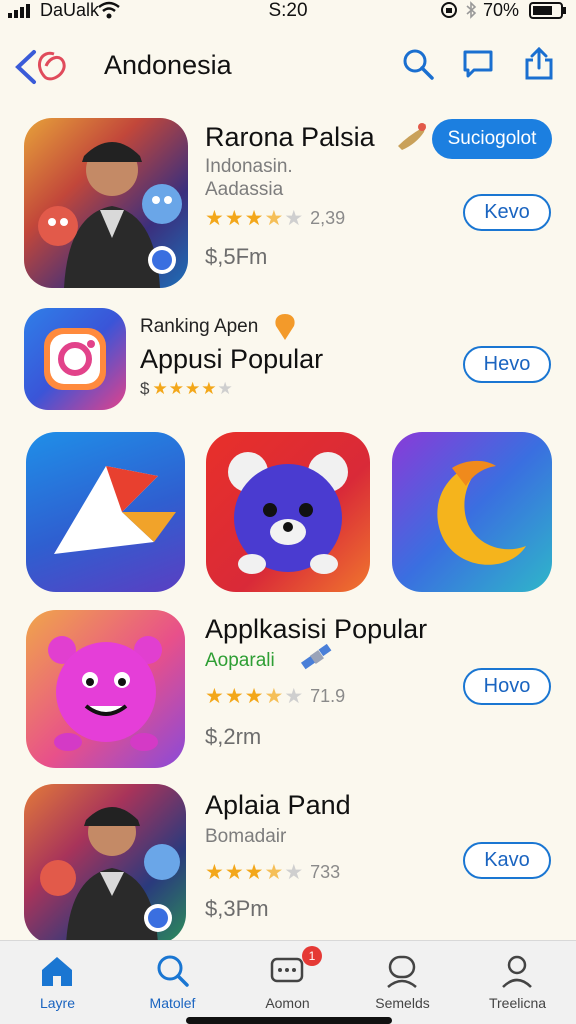 Image resolution: width=576 pixels, height=1024 pixels. Describe the element at coordinates (105, 689) in the screenshot. I see `app-icon-applkasisi` at that location.